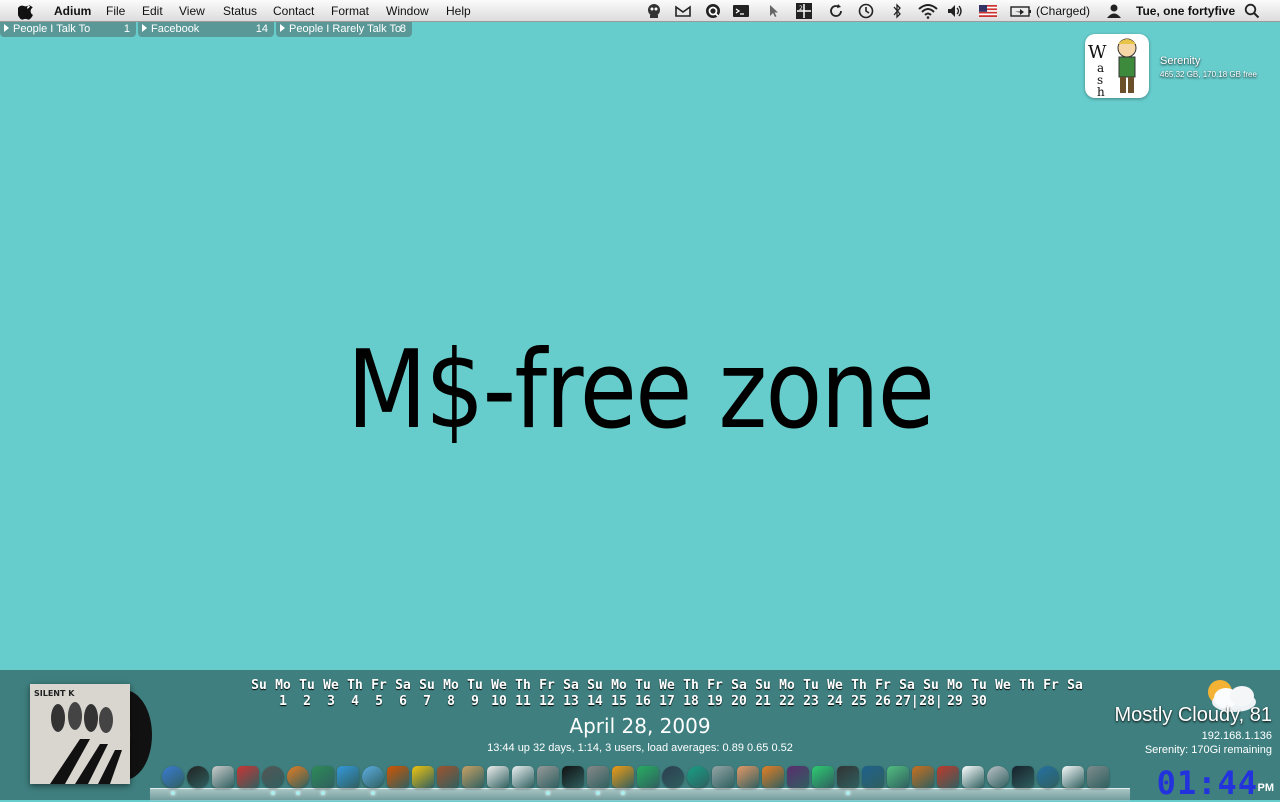 The height and width of the screenshot is (802, 1280). What do you see at coordinates (192, 11) in the screenshot?
I see `menu-view: View` at bounding box center [192, 11].